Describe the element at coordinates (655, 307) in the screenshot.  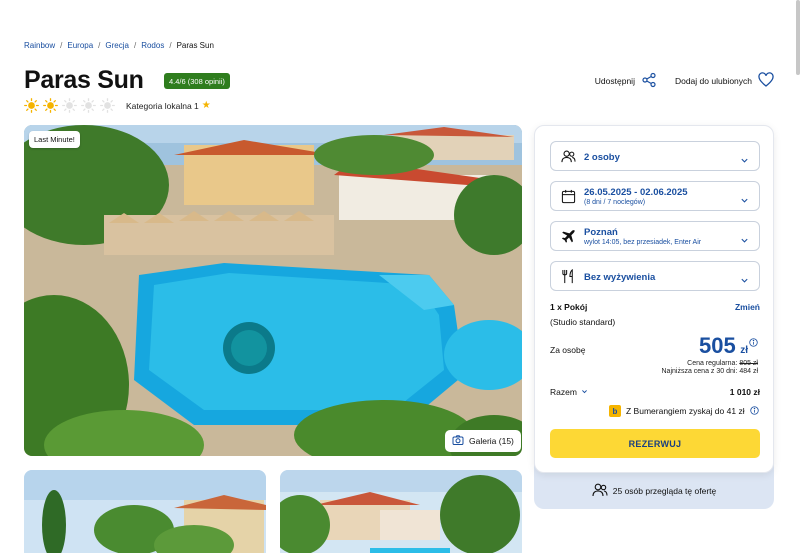
I see `room-row: 1 x Pokój Zmień` at that location.